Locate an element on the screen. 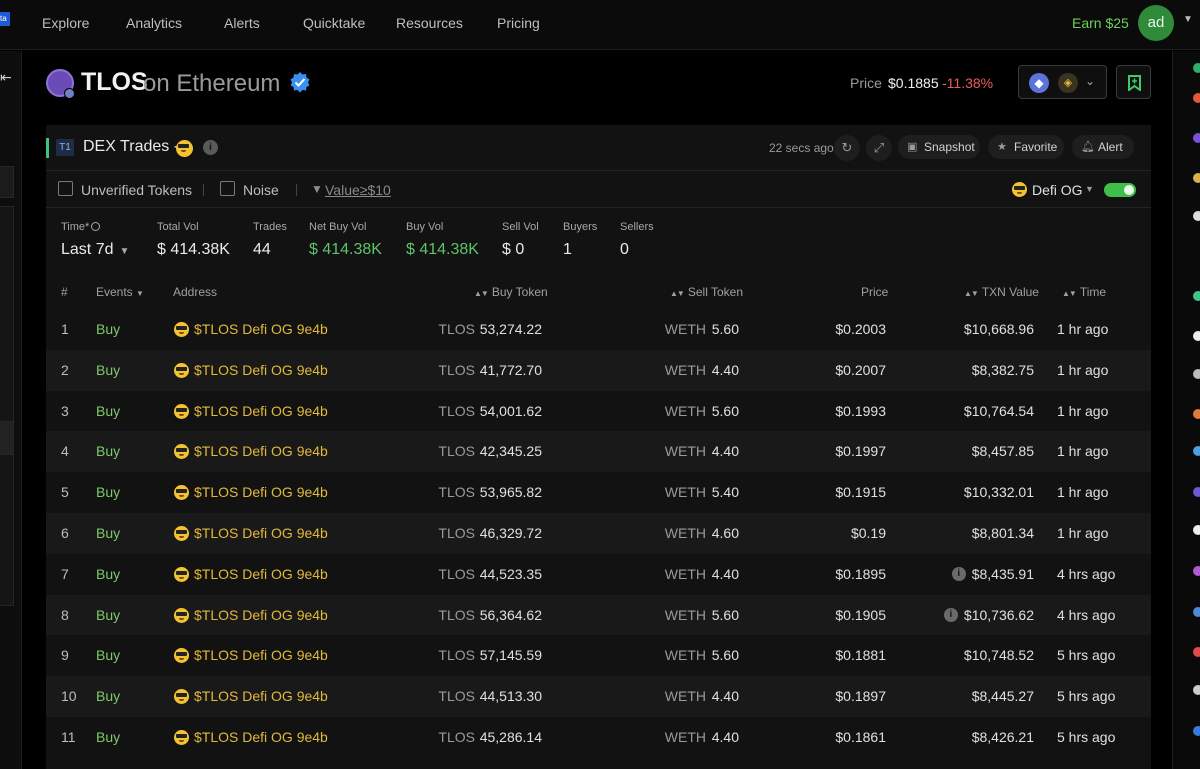 The height and width of the screenshot is (769, 1200). bookmark-button is located at coordinates (1133, 82).